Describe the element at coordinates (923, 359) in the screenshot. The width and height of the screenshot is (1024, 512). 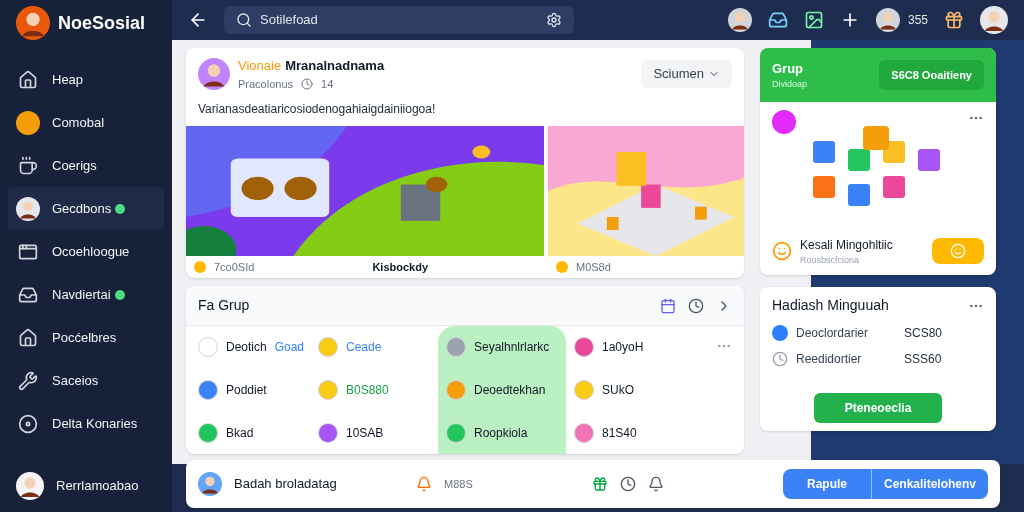
I see `prize-value: SSS60` at that location.